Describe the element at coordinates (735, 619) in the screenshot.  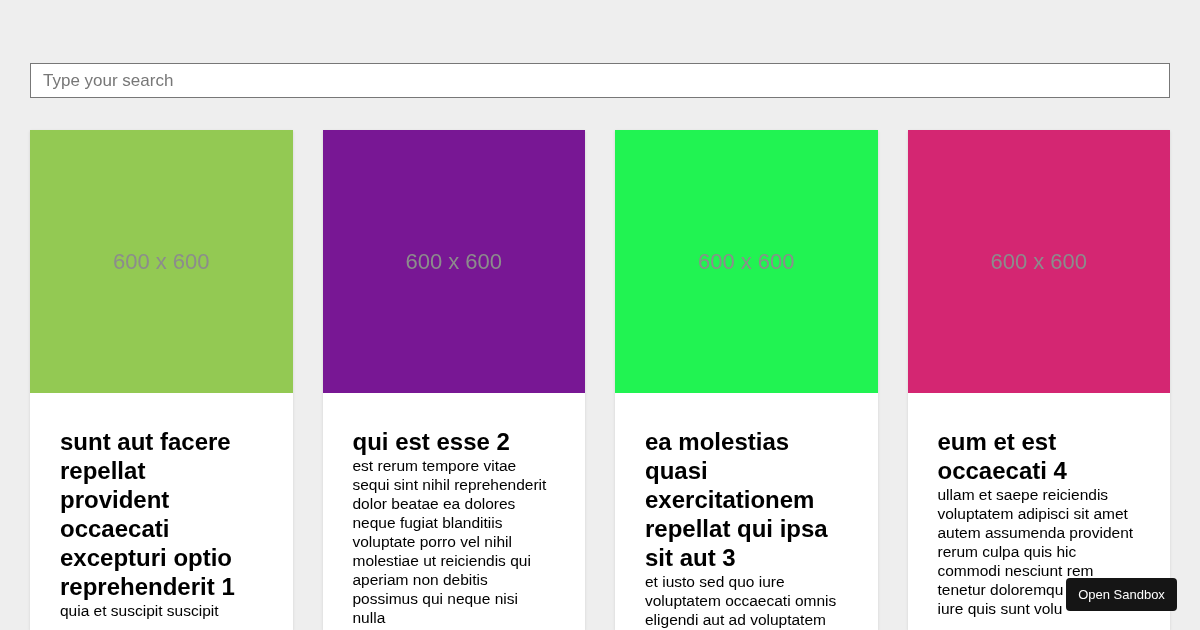
I see `card-text-line: eligendi aut ad voluptatem` at that location.